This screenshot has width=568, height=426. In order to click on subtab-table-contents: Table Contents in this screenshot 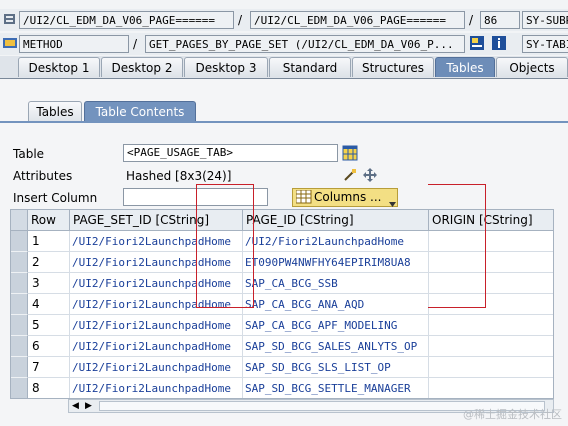, I will do `click(140, 111)`.